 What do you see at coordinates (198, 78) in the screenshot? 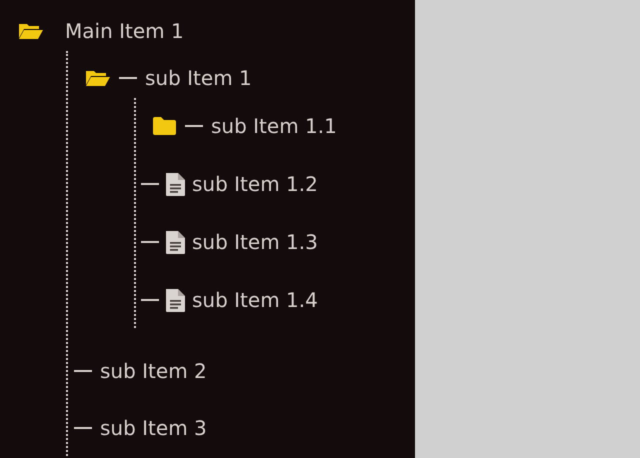
I see `tree-item-label: sub Item 1` at bounding box center [198, 78].